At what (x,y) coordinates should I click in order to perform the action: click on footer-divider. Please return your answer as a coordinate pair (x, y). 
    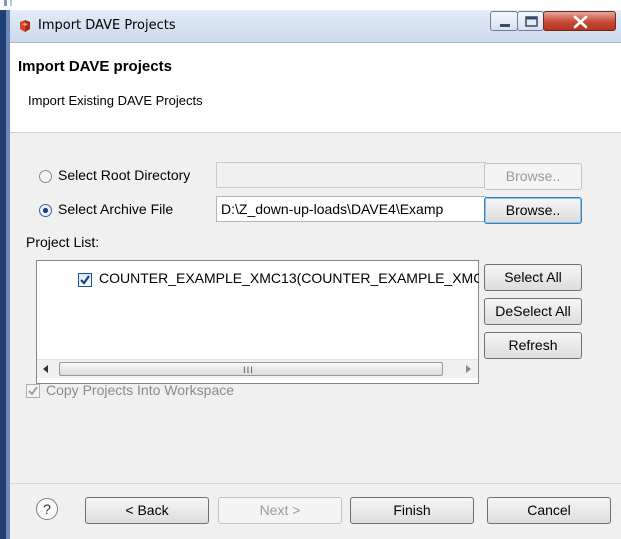
    Looking at the image, I should click on (315, 483).